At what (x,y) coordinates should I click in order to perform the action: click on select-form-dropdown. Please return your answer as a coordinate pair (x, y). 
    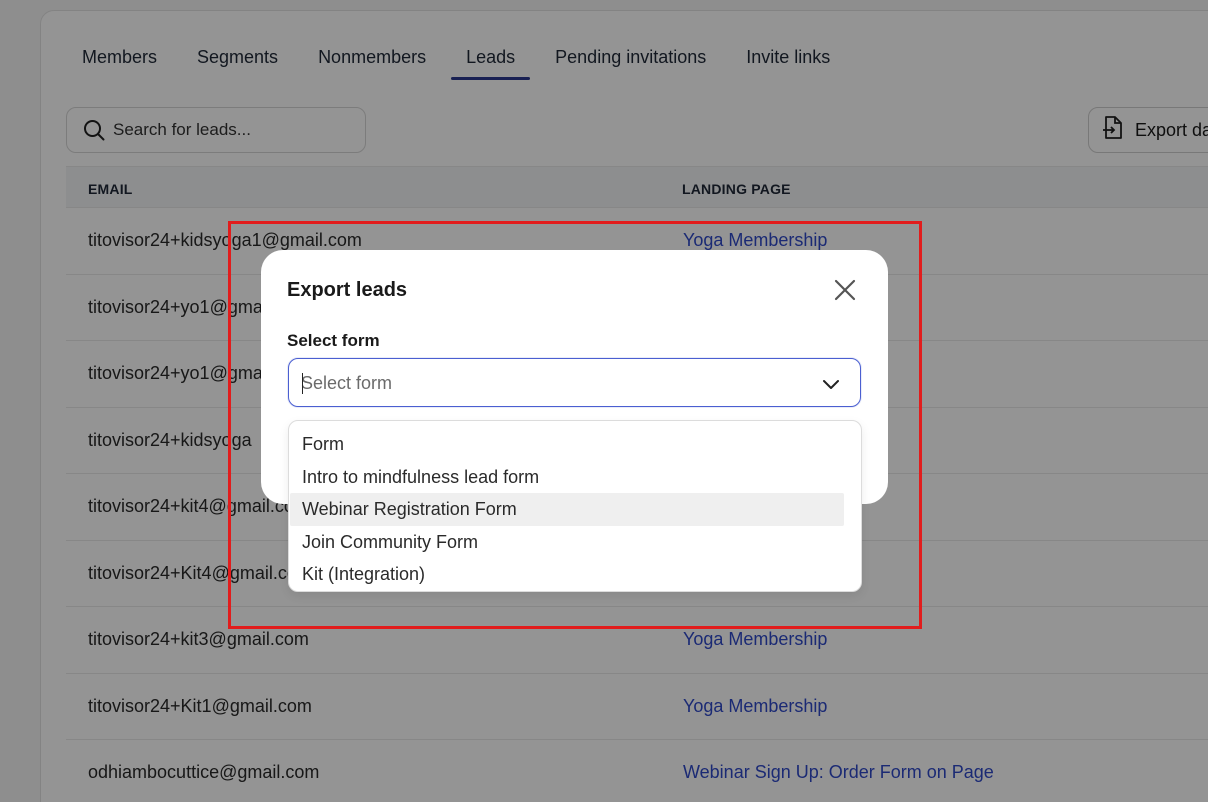
    Looking at the image, I should click on (574, 382).